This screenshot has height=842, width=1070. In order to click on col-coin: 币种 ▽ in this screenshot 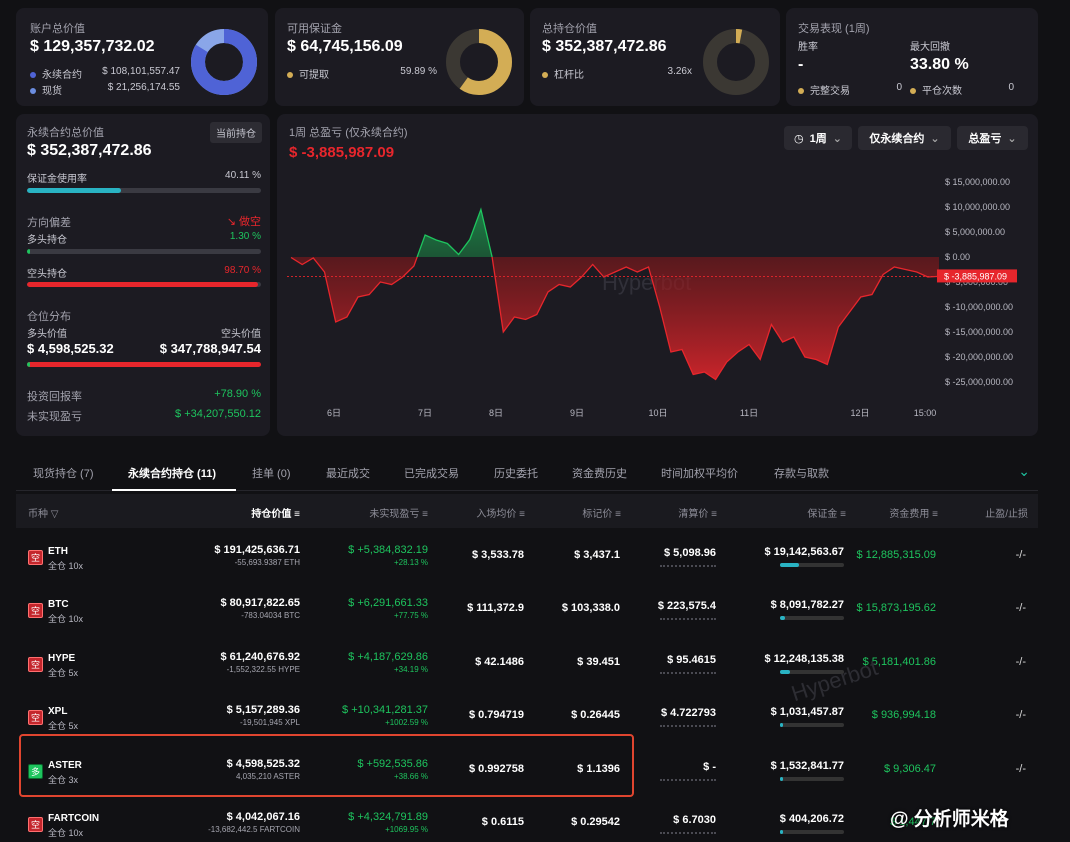, I will do `click(43, 512)`.